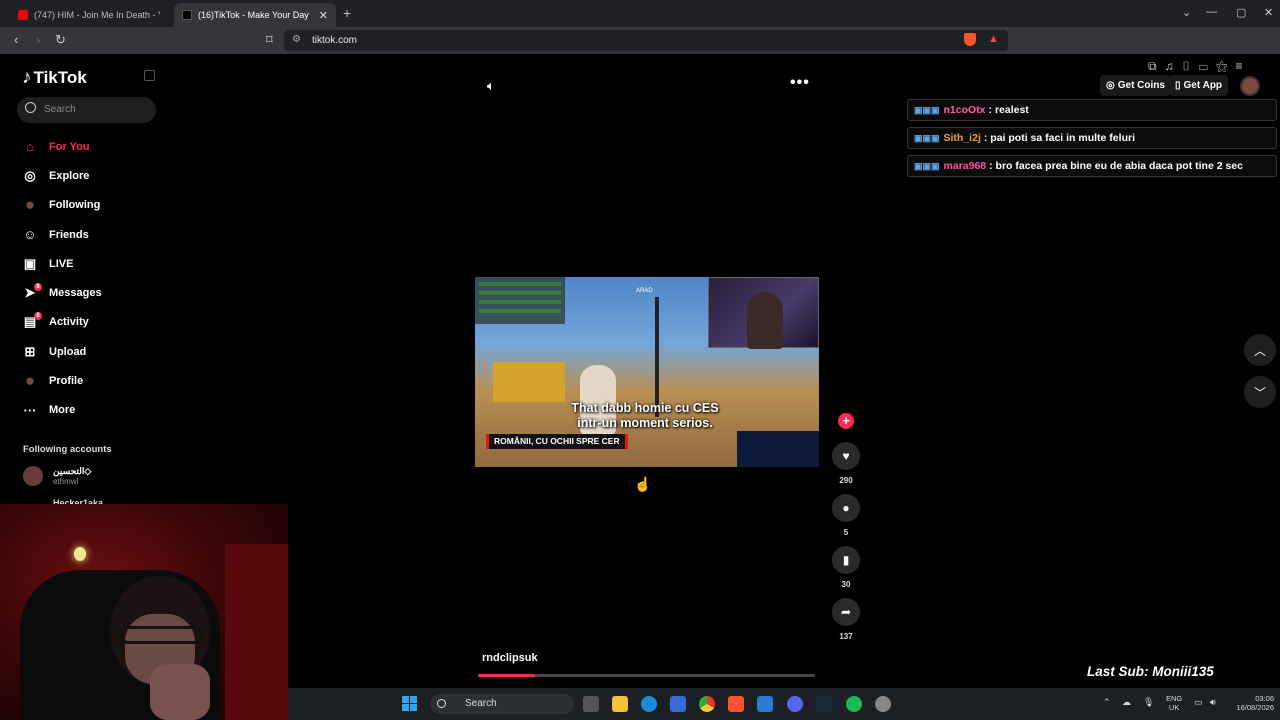 This screenshot has height=720, width=1280. Describe the element at coordinates (149, 75) in the screenshot. I see `collapse-sidebar-icon` at that location.